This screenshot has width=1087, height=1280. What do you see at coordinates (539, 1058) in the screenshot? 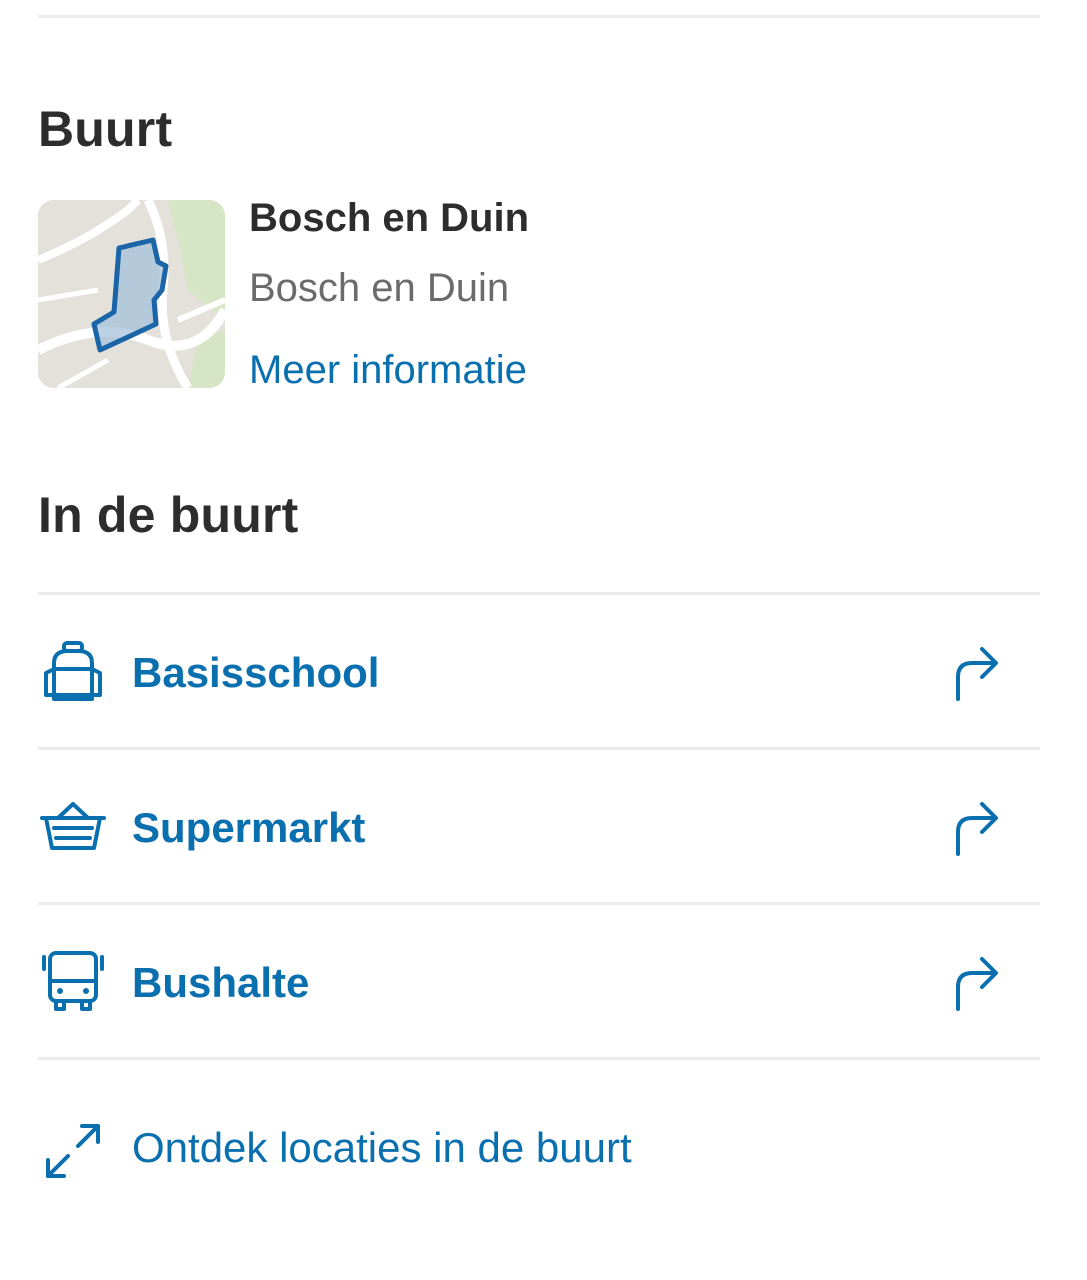
I see `list-divider` at bounding box center [539, 1058].